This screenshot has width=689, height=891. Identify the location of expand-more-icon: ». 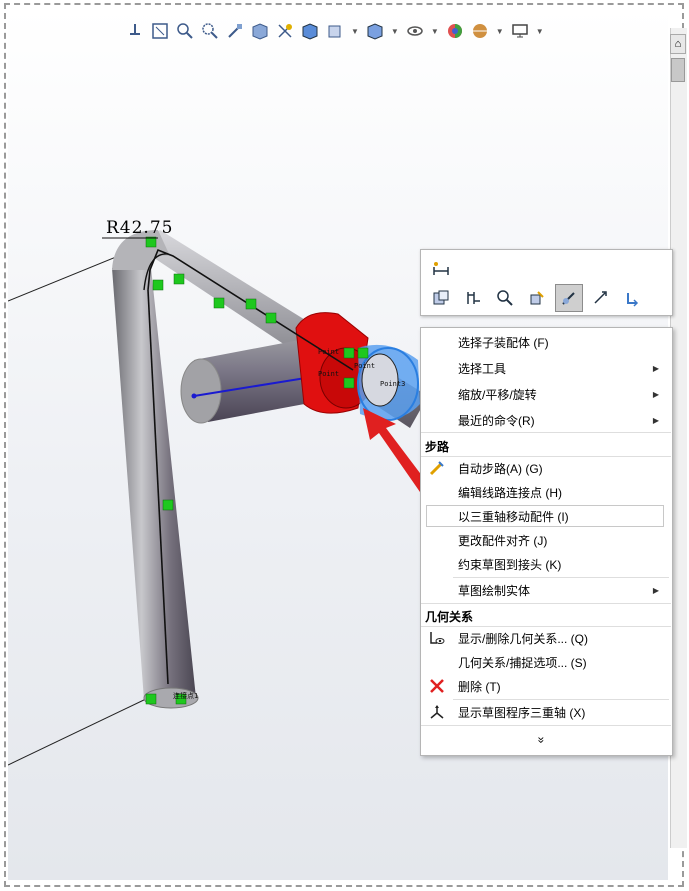
(541, 740).